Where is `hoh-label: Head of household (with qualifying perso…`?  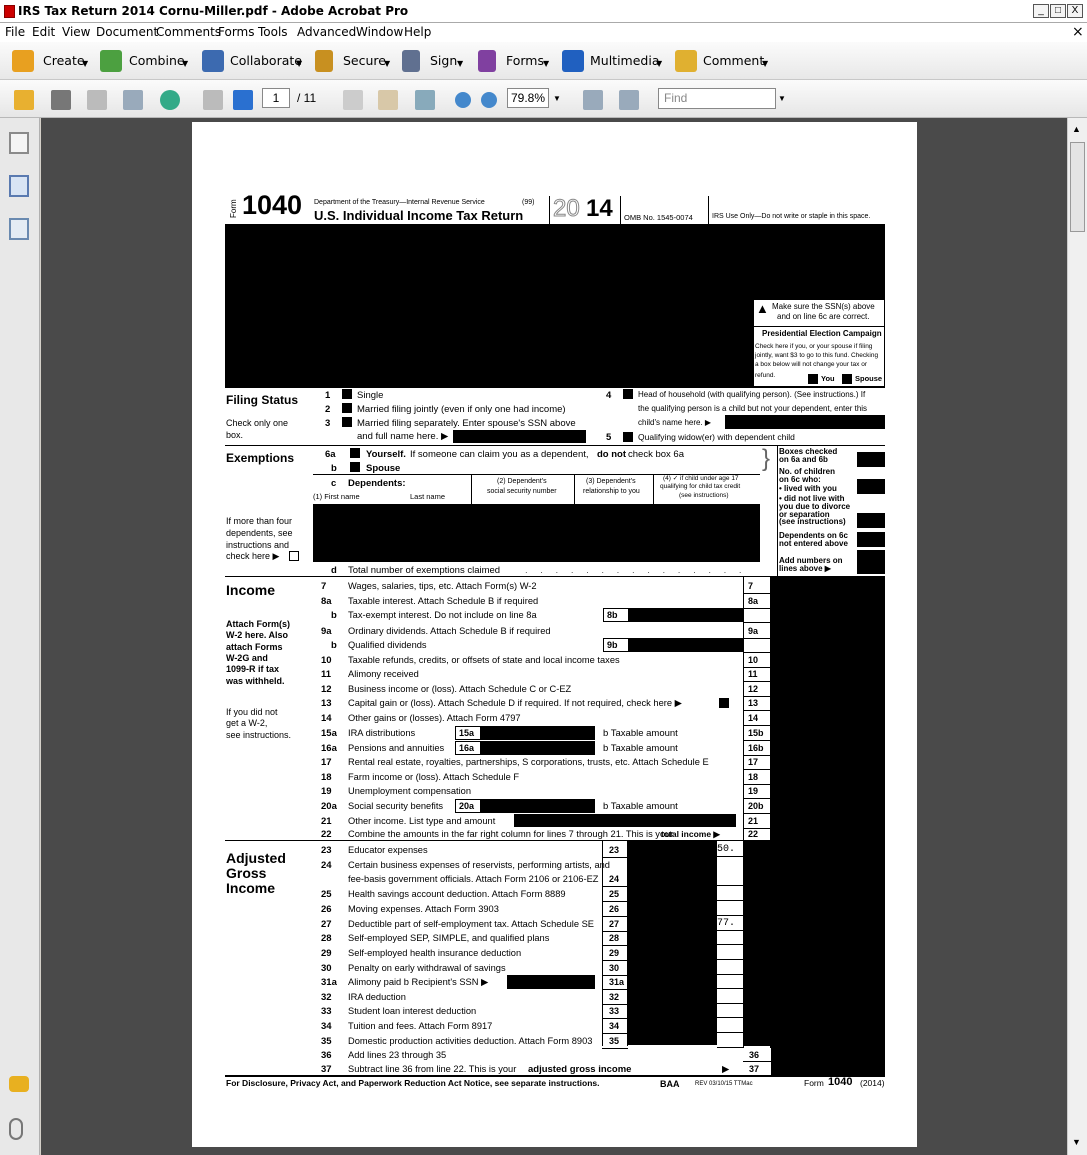 hoh-label: Head of household (with qualifying perso… is located at coordinates (752, 394).